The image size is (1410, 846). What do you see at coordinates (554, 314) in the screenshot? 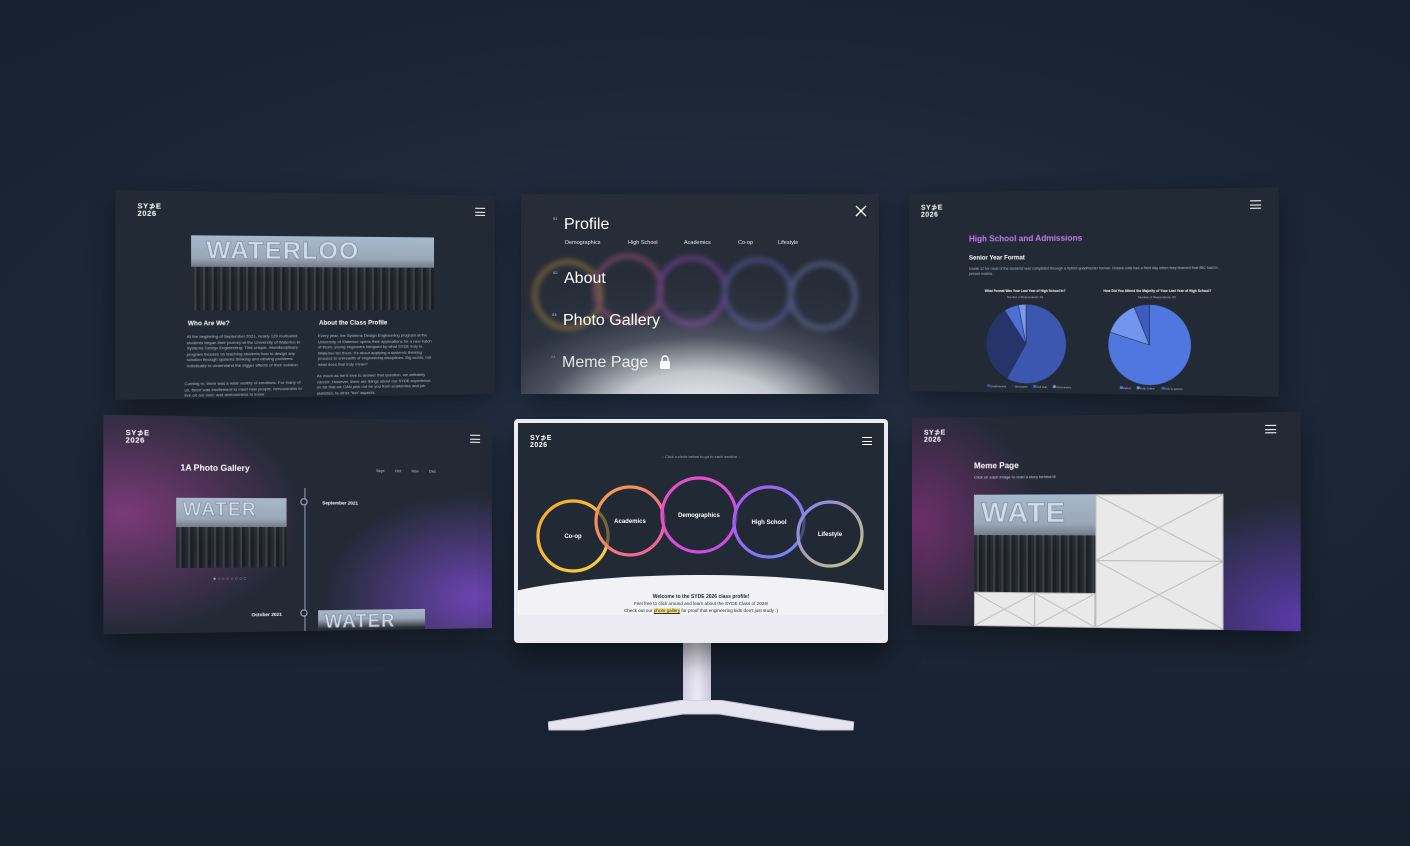
I see `menu-item-number: 03` at bounding box center [554, 314].